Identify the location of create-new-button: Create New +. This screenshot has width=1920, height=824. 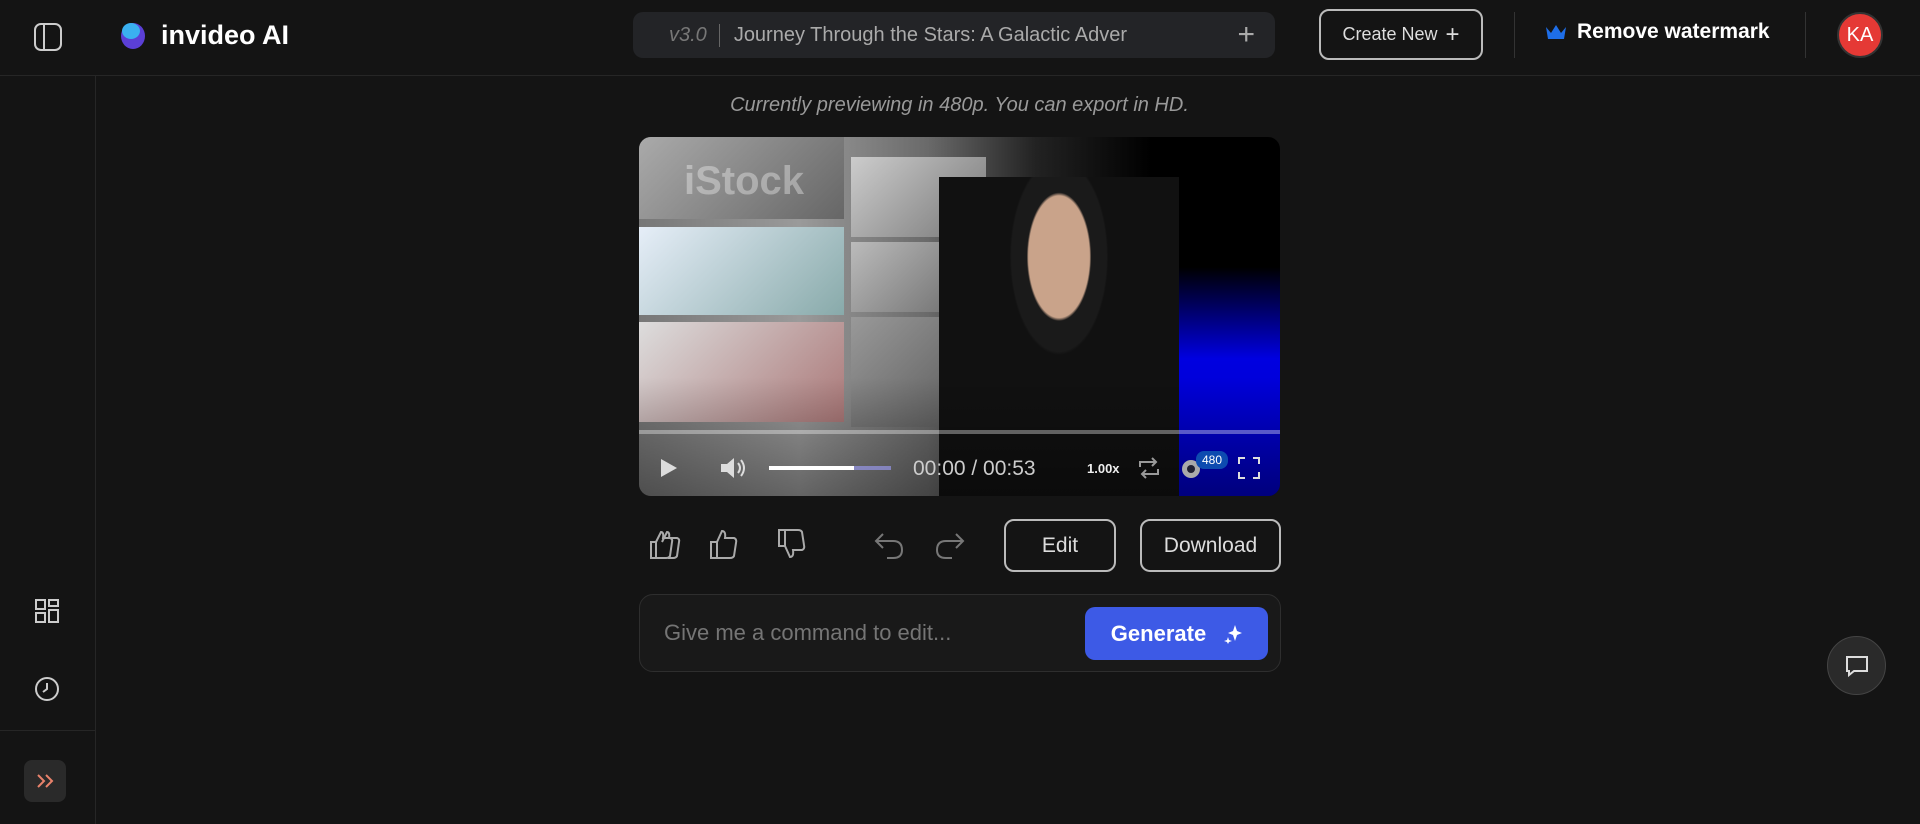
(1401, 34).